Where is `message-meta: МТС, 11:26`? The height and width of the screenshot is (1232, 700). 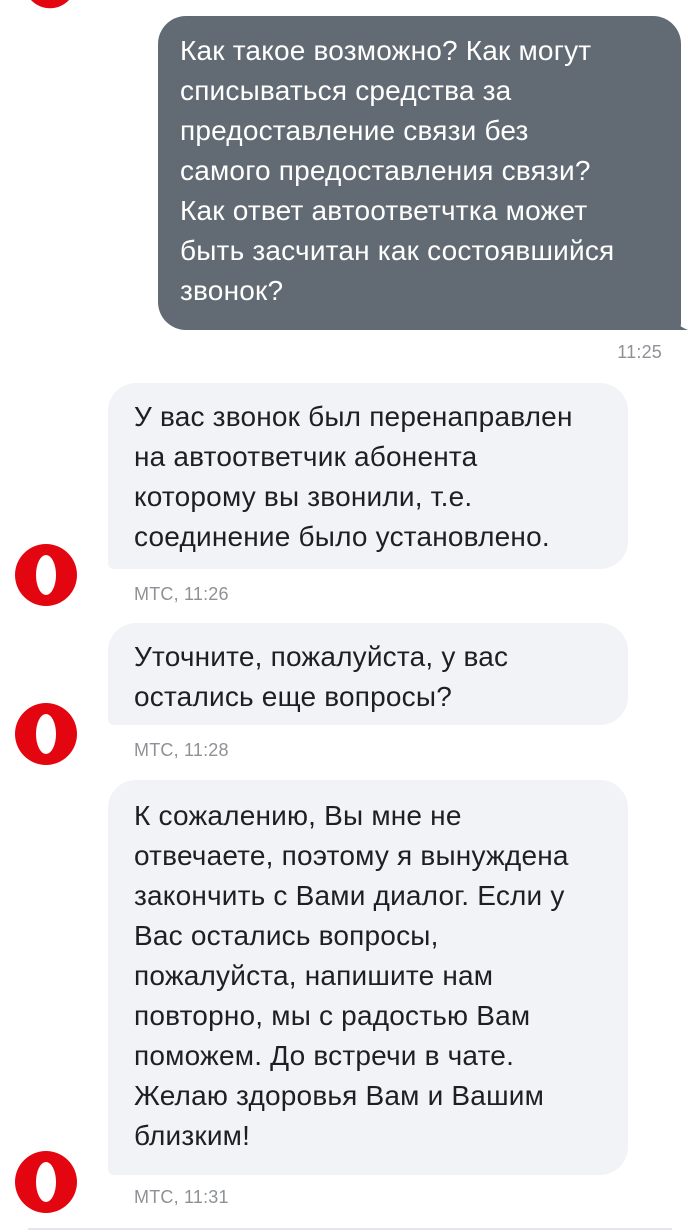 message-meta: МТС, 11:26 is located at coordinates (181, 594).